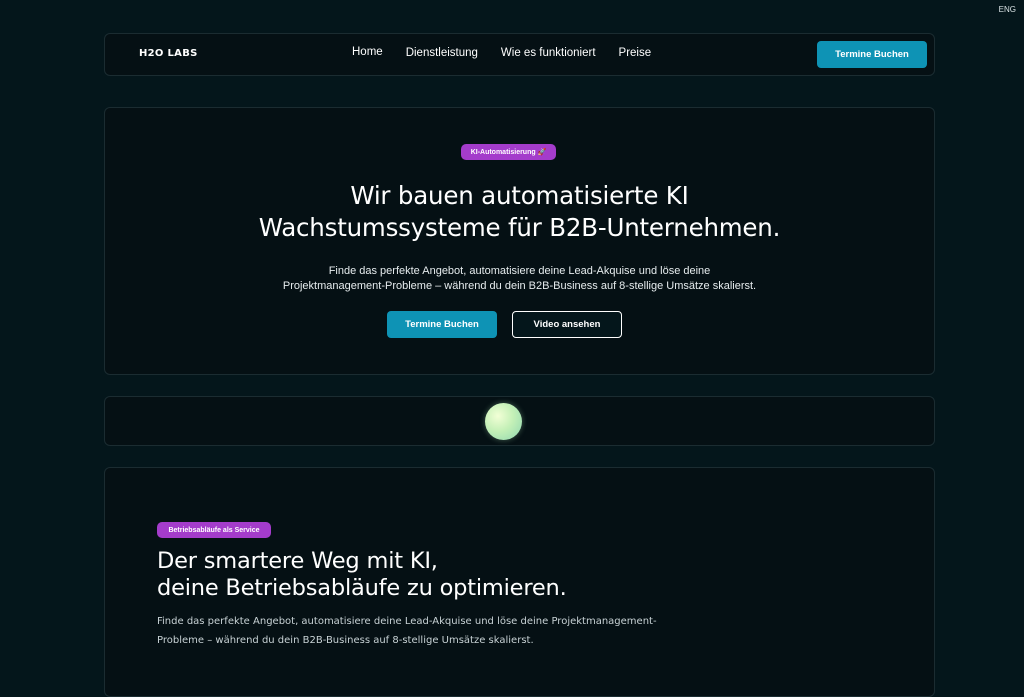  I want to click on hero-video-button: Video ansehen, so click(567, 324).